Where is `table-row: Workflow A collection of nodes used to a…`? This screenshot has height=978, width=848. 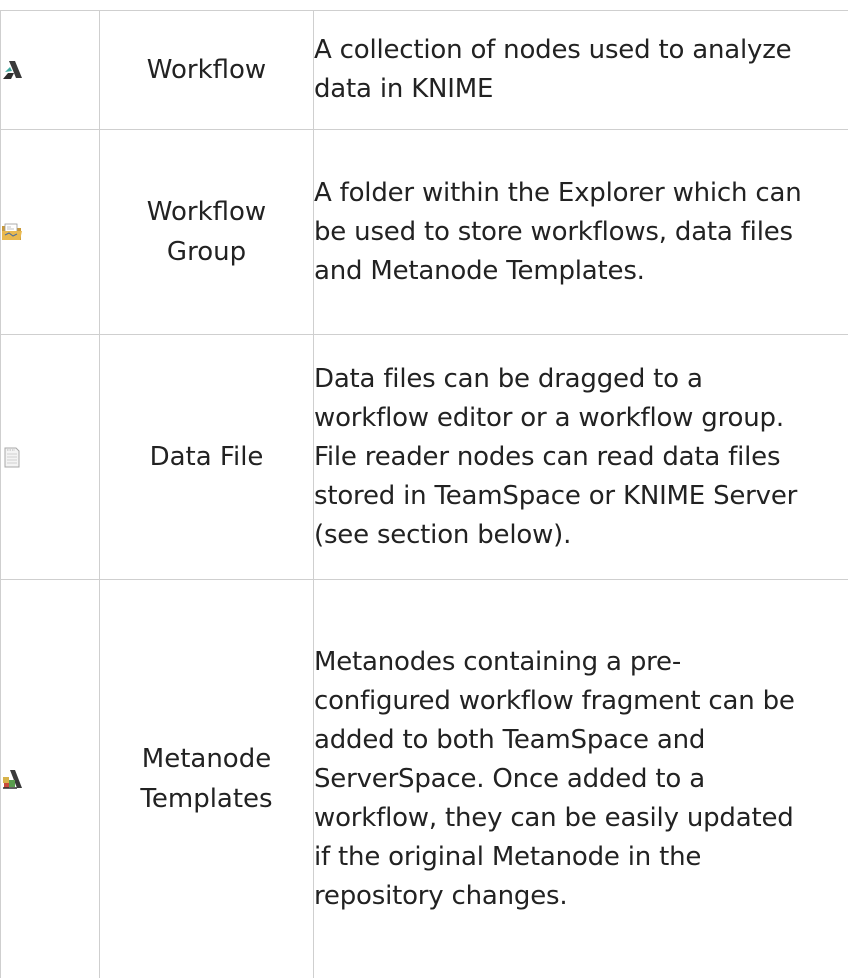
table-row: Workflow A collection of nodes used to a… is located at coordinates (424, 70).